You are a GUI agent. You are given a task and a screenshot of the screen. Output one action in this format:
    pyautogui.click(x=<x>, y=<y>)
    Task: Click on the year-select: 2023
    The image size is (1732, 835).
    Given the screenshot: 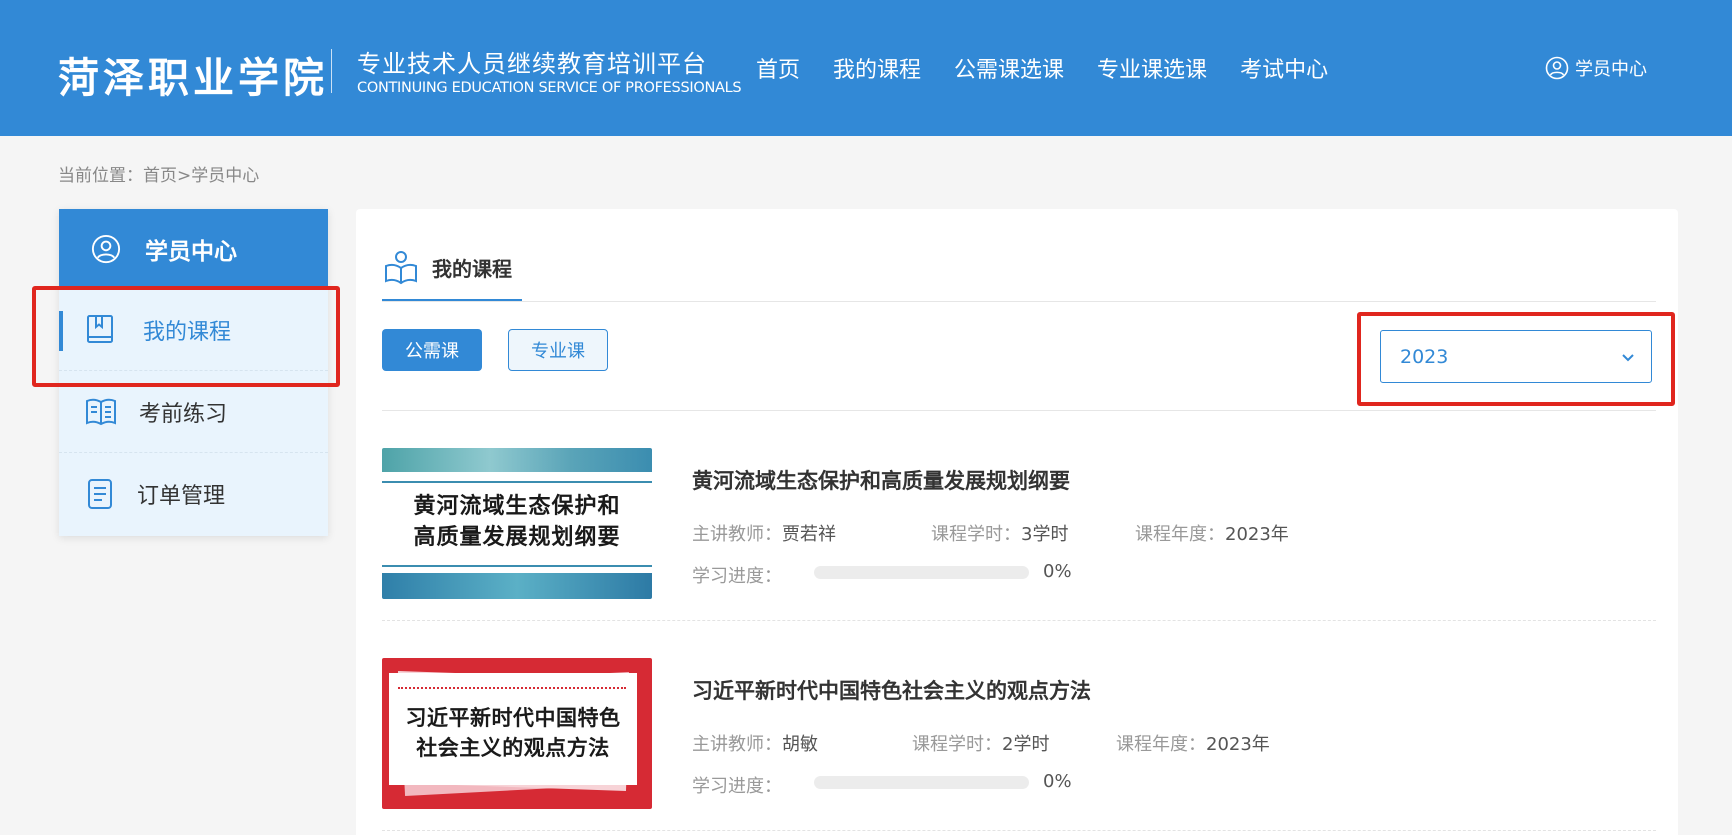 What is the action you would take?
    pyautogui.click(x=1516, y=356)
    